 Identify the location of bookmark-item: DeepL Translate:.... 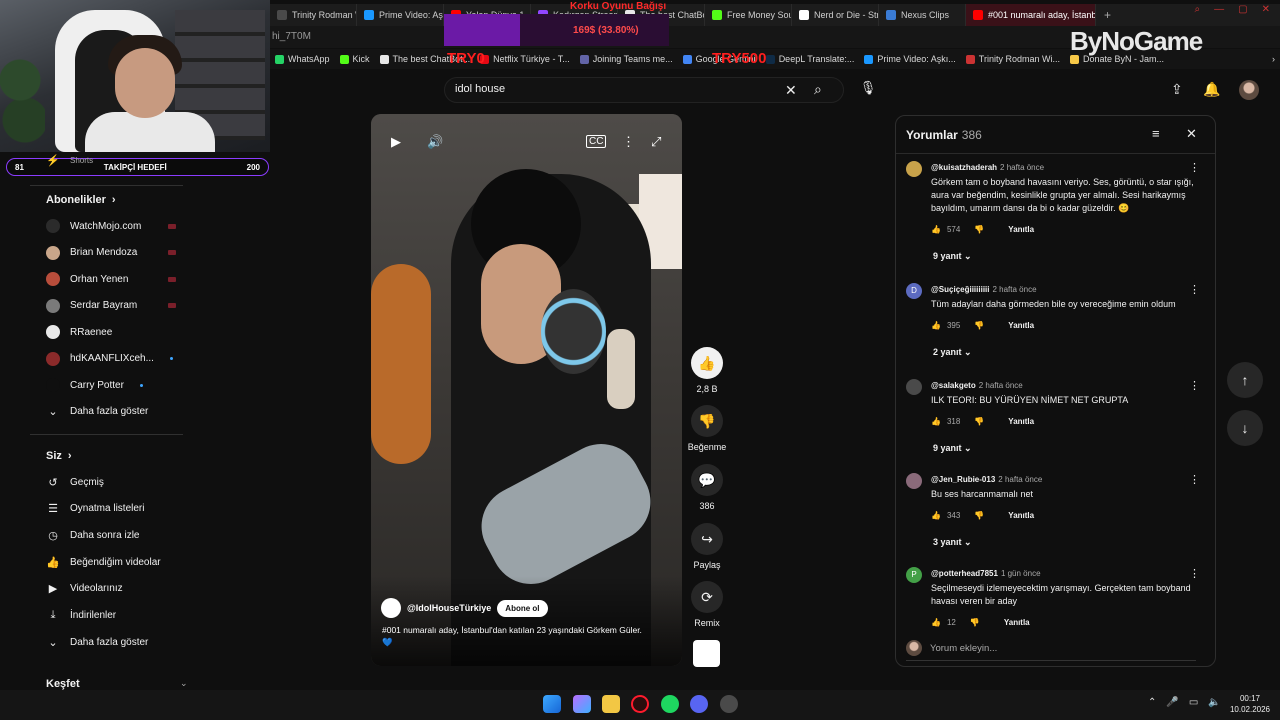
(810, 59).